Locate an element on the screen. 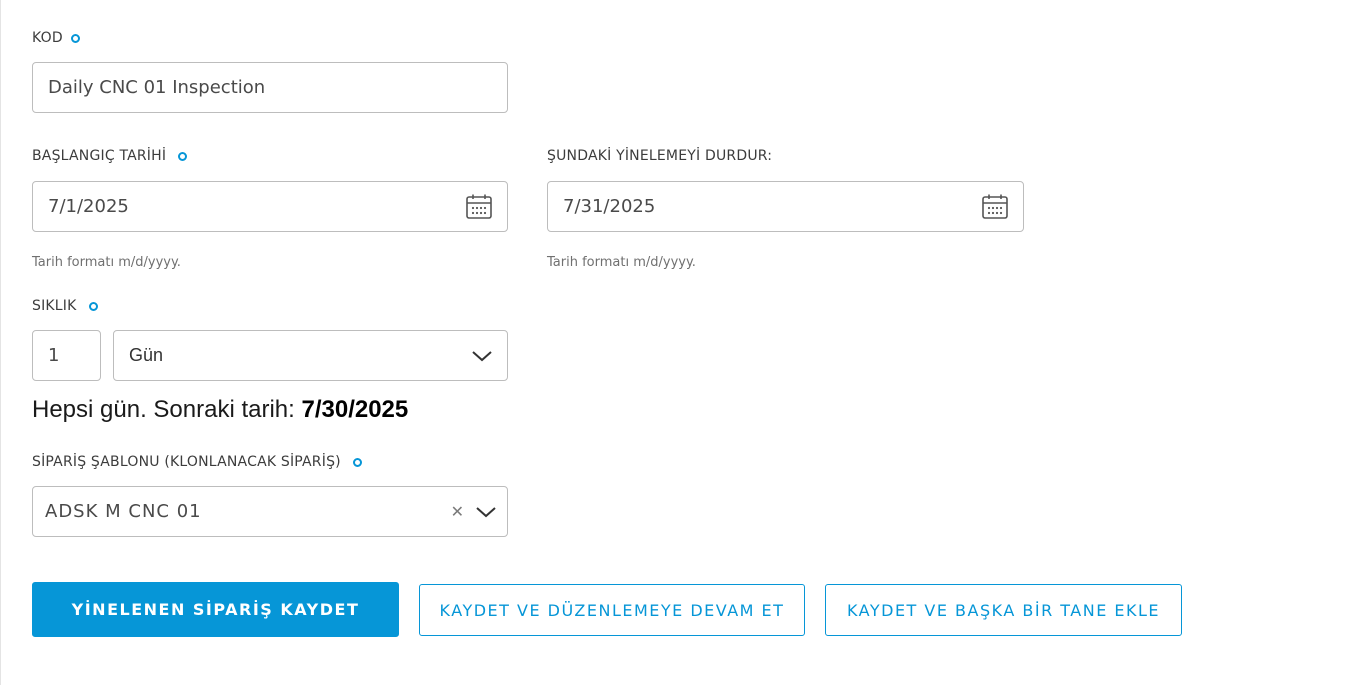 This screenshot has height=685, width=1349. template-select: ADSK M CNC 01 ✕ is located at coordinates (270, 511).